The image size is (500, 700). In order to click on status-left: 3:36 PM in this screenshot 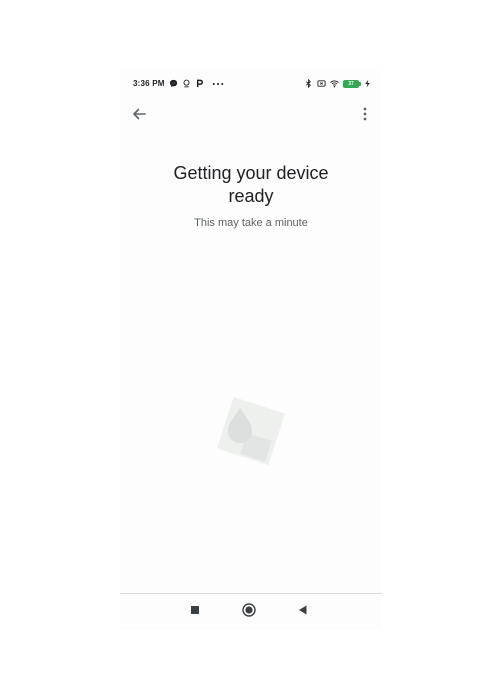, I will do `click(178, 83)`.